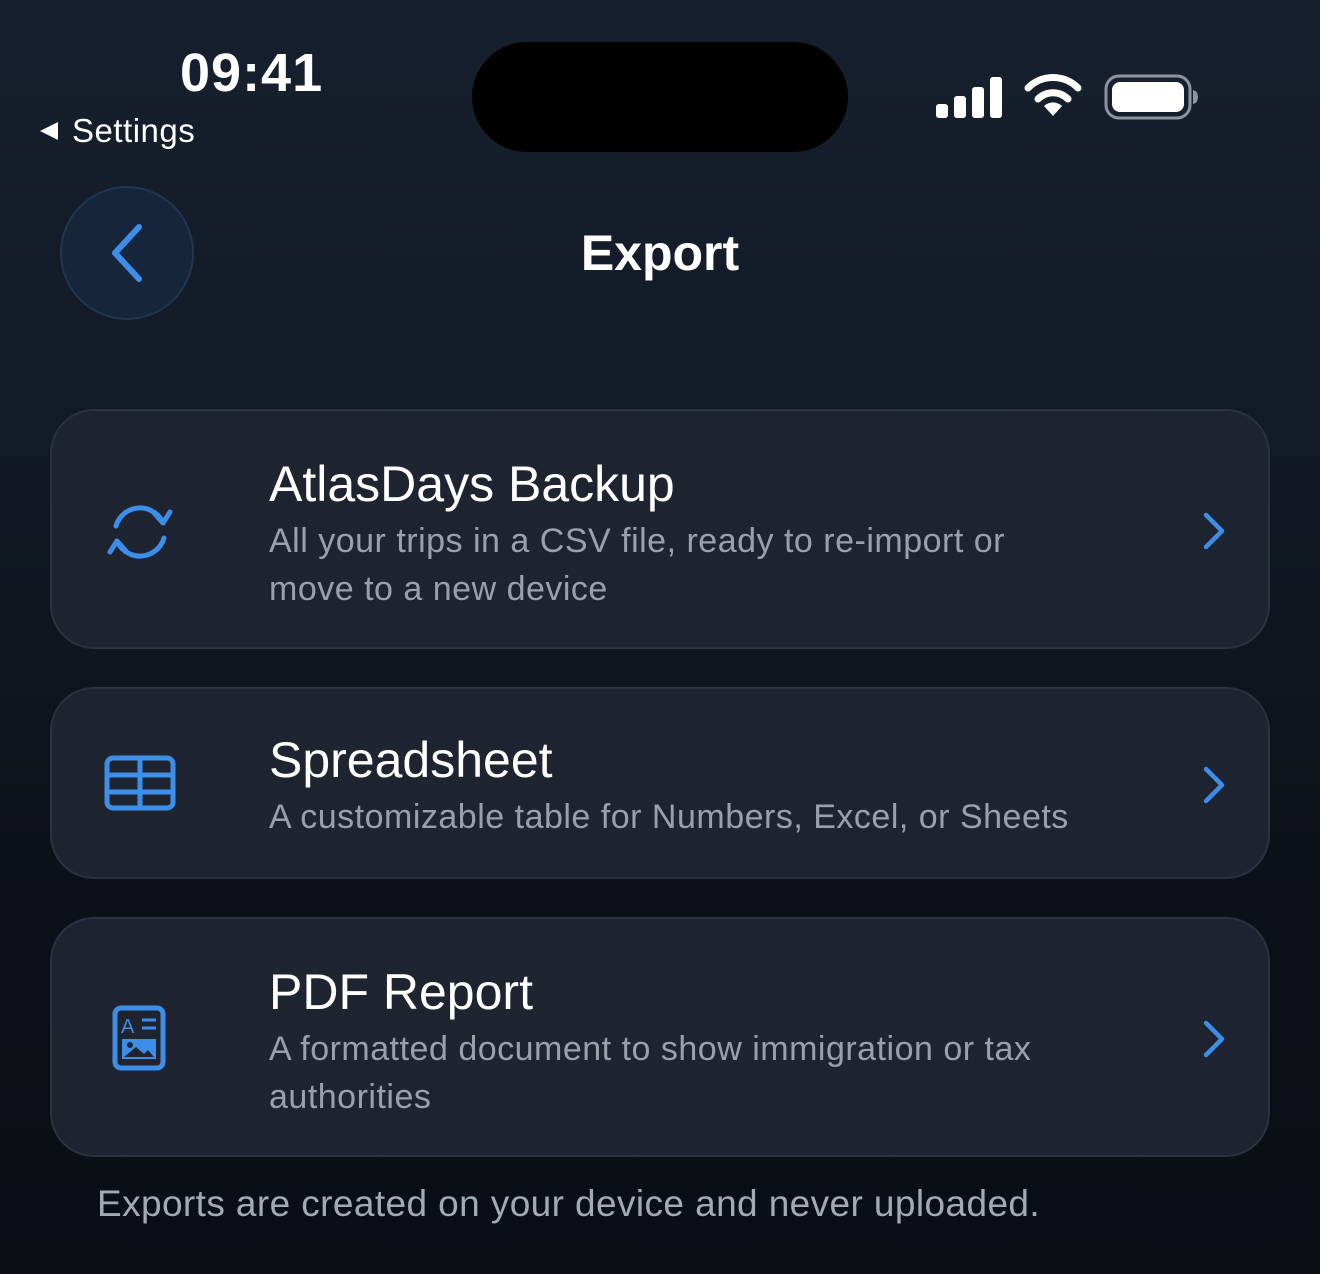  I want to click on dynamic-island, so click(660, 97).